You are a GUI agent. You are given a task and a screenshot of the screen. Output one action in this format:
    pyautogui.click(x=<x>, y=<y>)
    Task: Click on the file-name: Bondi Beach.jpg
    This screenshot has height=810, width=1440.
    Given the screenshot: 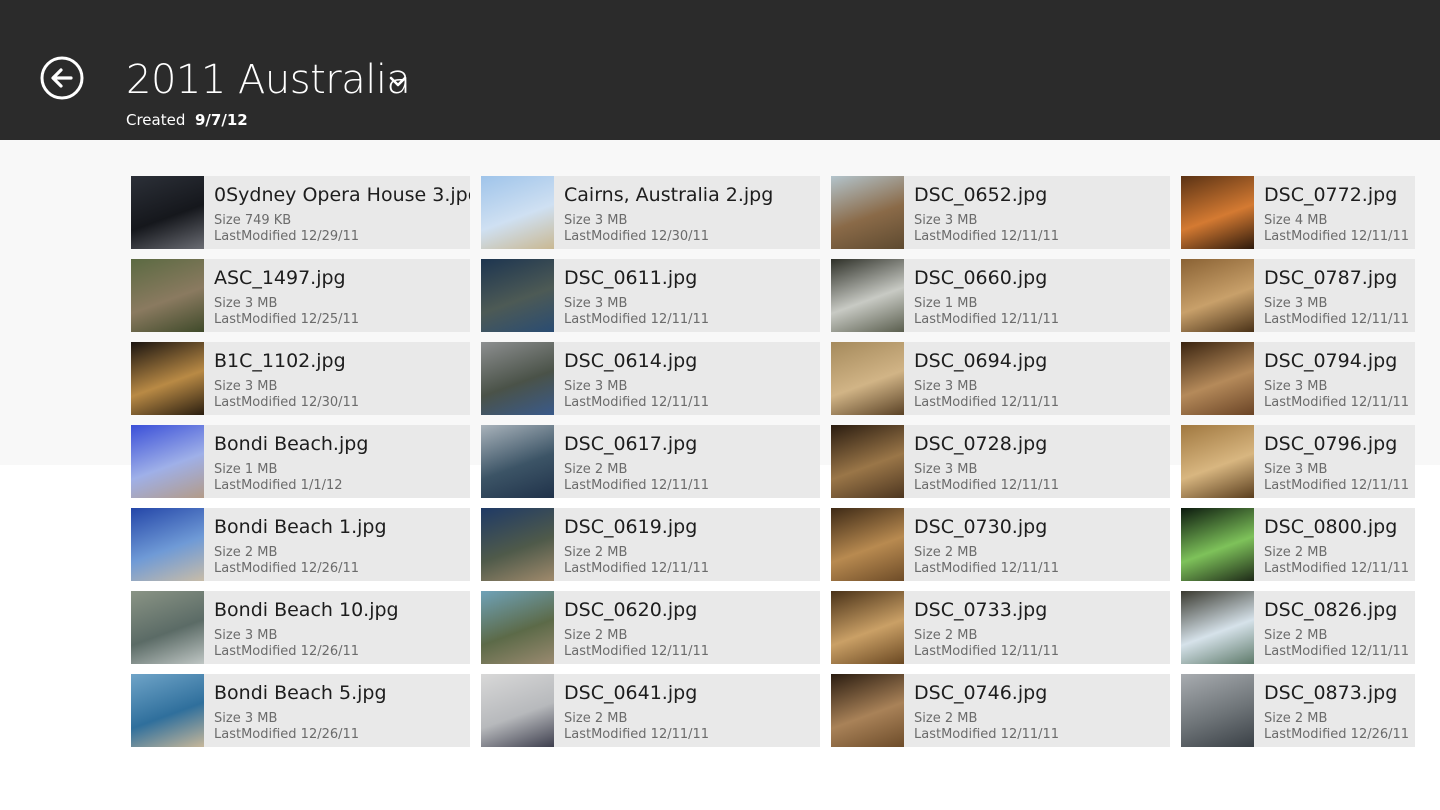 What is the action you would take?
    pyautogui.click(x=291, y=444)
    